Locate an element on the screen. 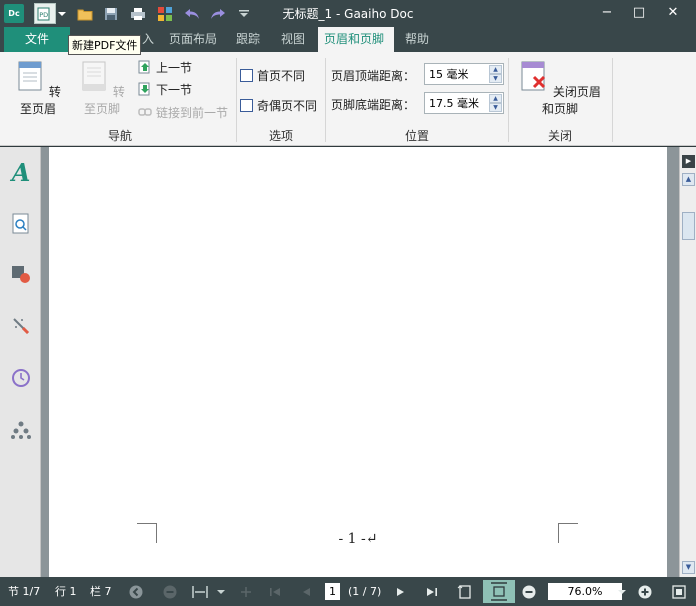 Image resolution: width=696 pixels, height=606 pixels. footer-bottom-spinner: ▲▼ is located at coordinates (464, 103).